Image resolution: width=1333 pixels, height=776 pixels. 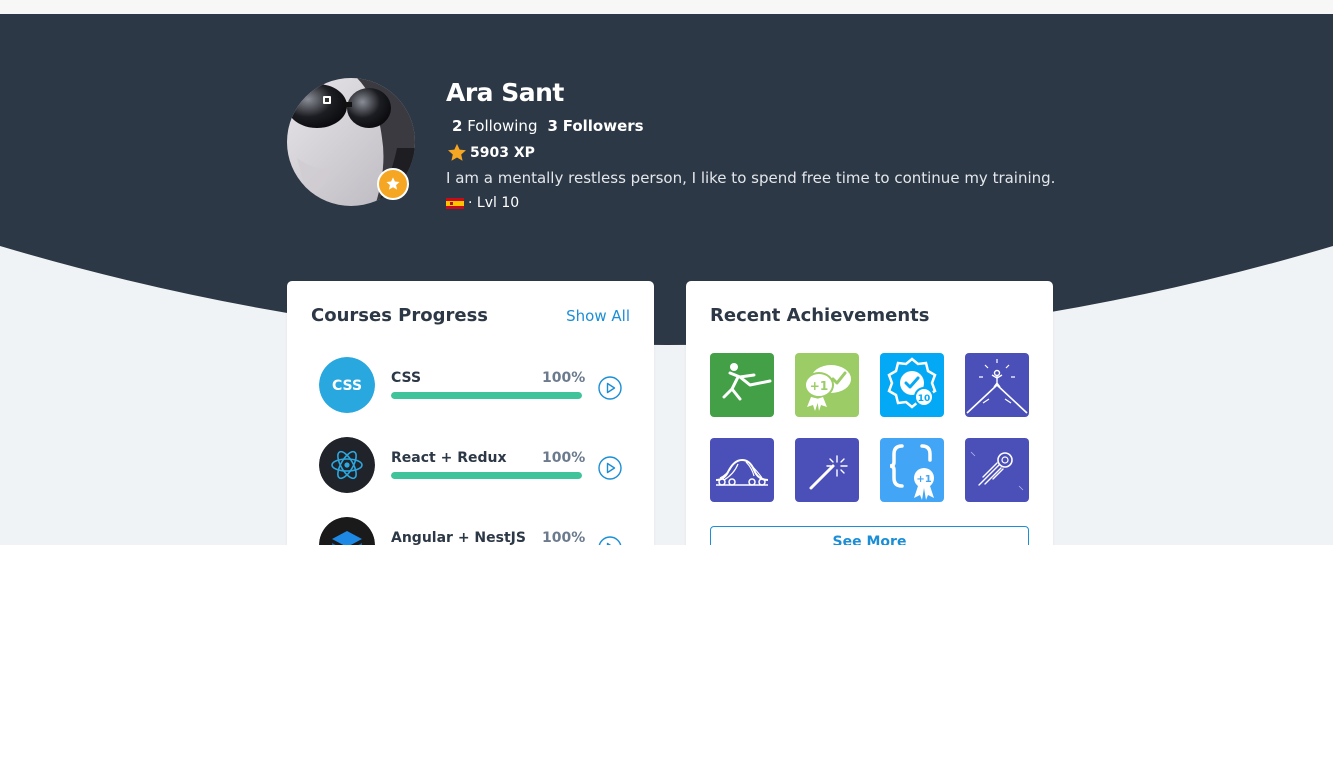 I want to click on profile-name: Ara Sant, so click(x=505, y=92).